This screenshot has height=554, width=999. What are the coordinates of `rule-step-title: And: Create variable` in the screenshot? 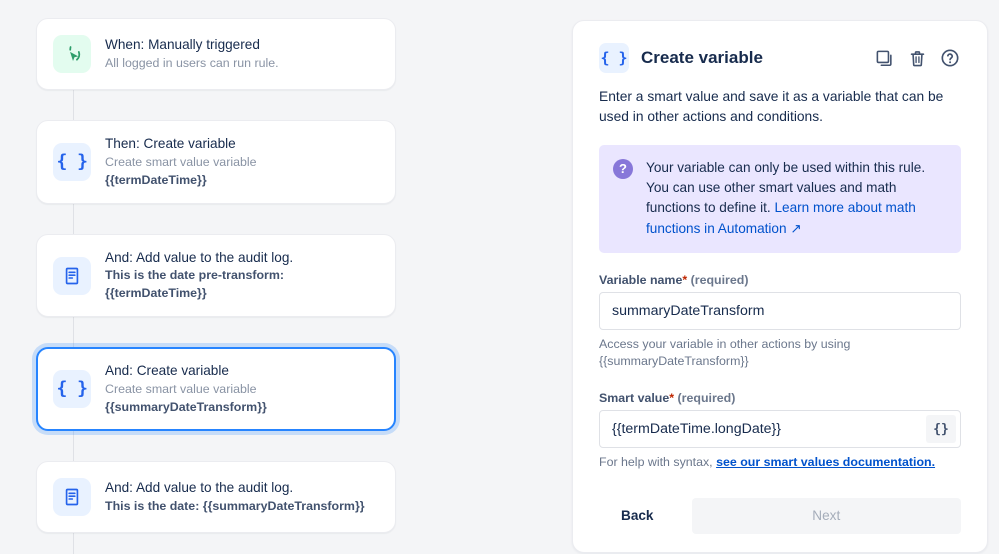 It's located at (167, 371).